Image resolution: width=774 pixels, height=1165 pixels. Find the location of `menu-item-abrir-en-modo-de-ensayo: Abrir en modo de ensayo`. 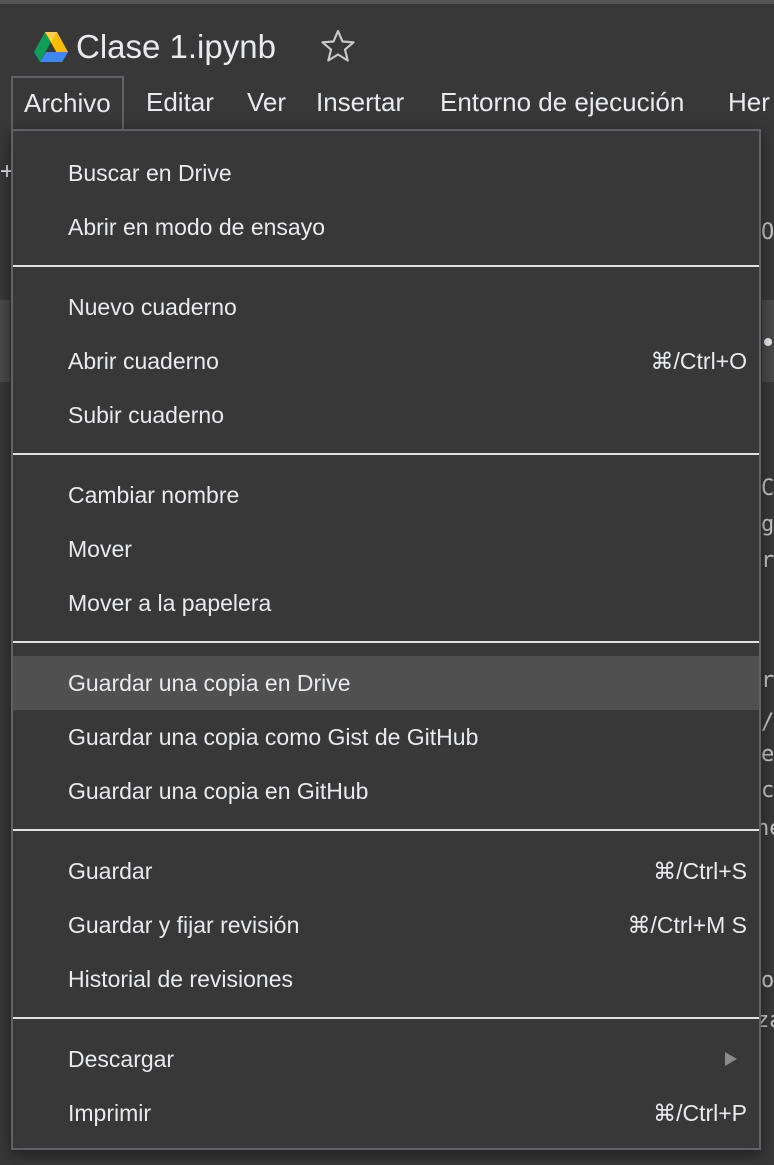

menu-item-abrir-en-modo-de-ensayo: Abrir en modo de ensayo is located at coordinates (386, 227).